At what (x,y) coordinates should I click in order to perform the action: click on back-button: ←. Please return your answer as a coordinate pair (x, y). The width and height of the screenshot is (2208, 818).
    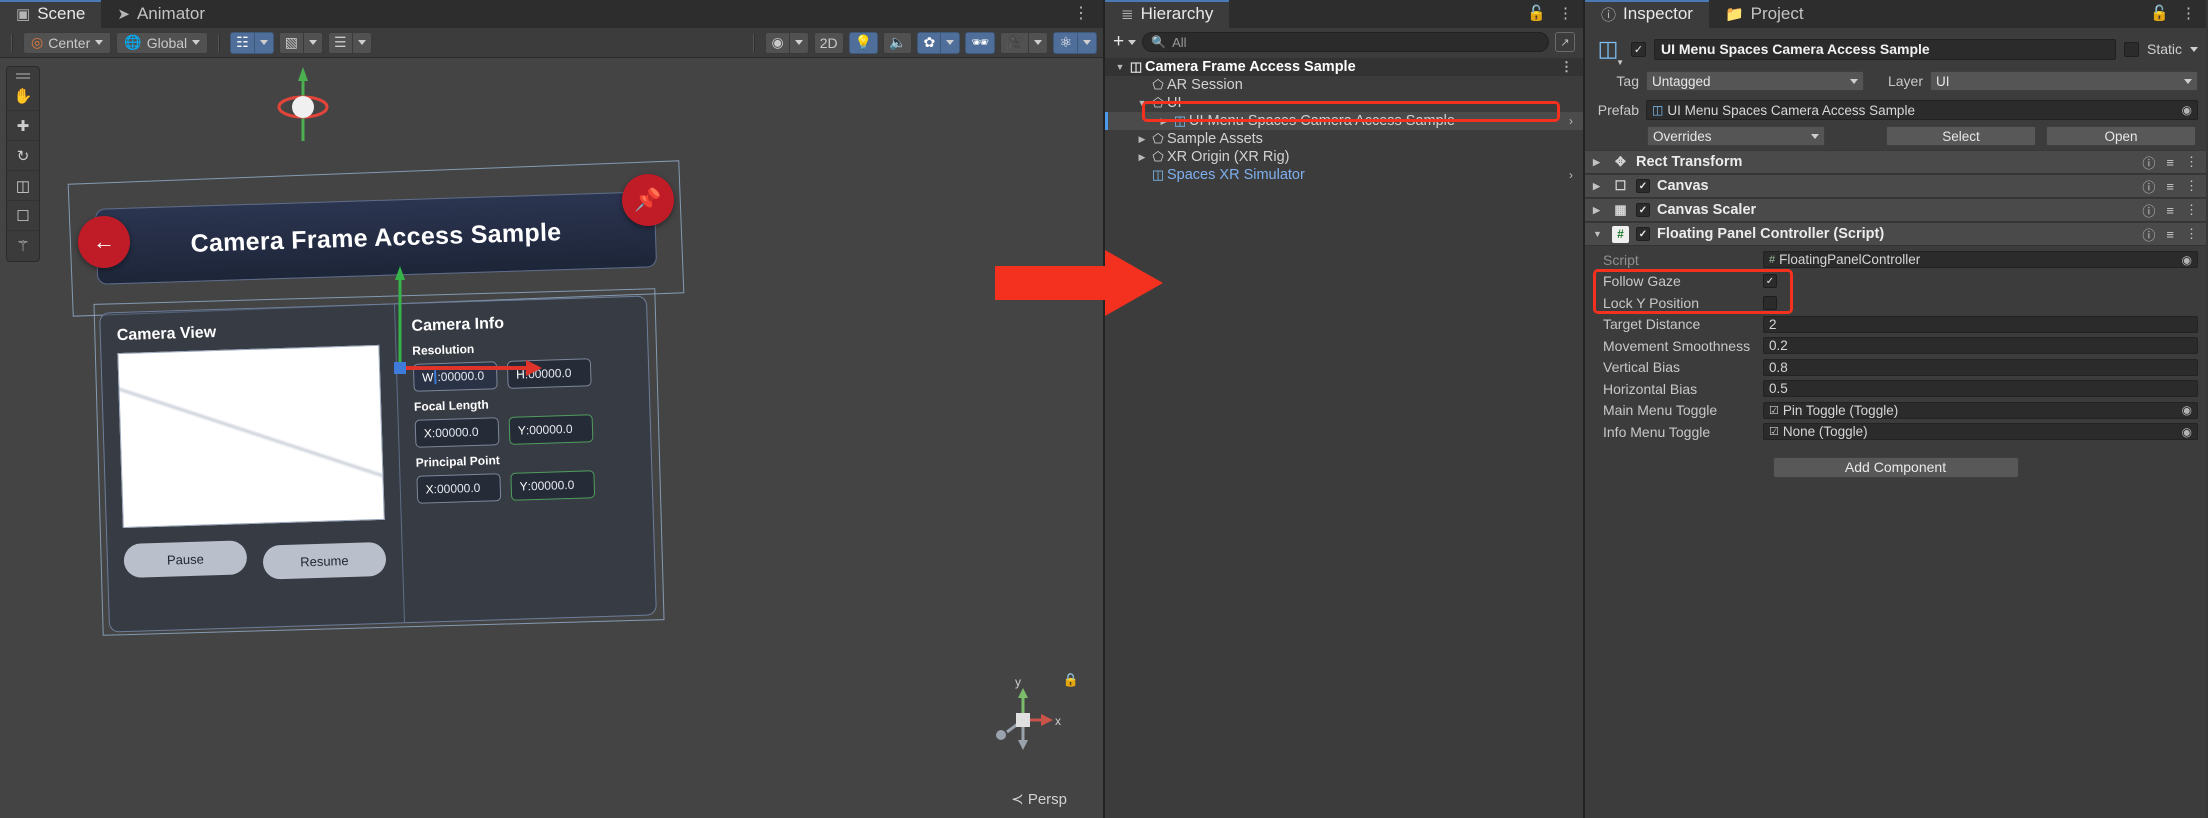
    Looking at the image, I should click on (104, 242).